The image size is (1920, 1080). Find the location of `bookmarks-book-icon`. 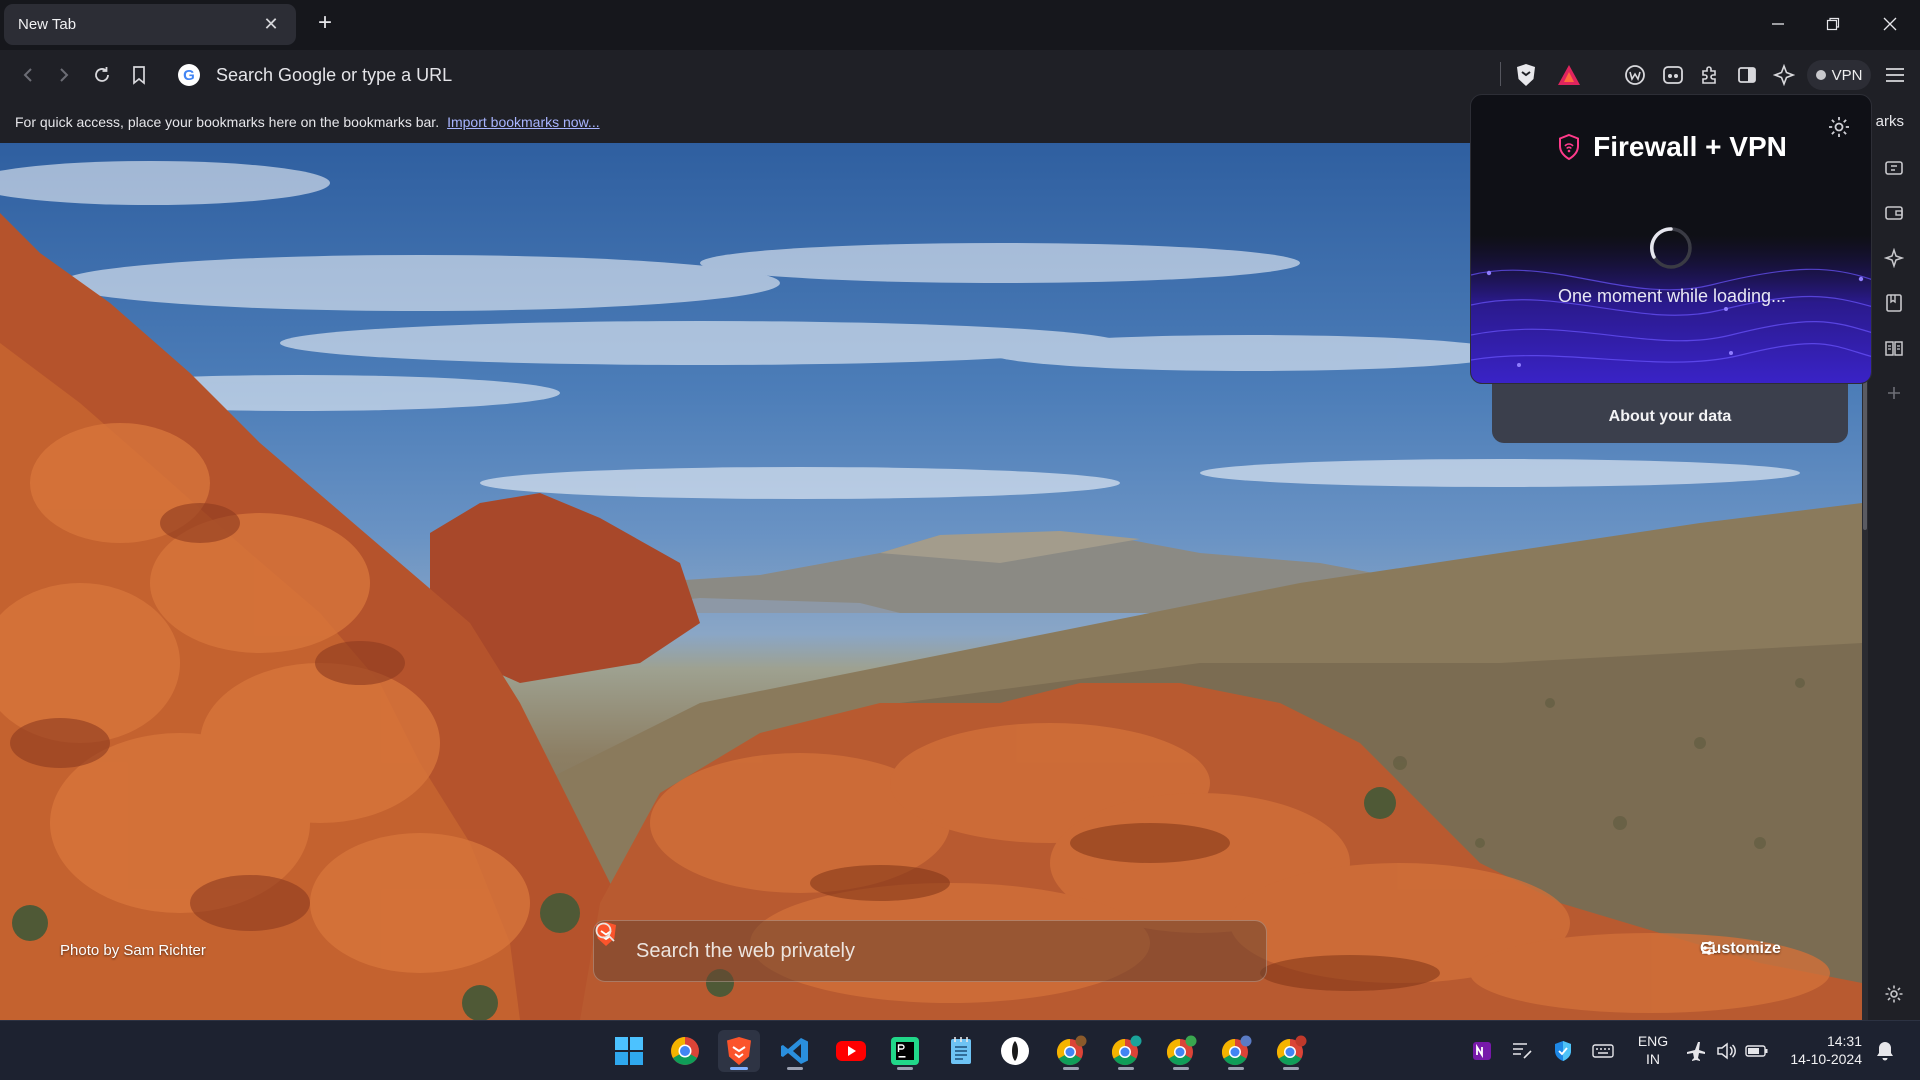

bookmarks-book-icon is located at coordinates (1894, 303).